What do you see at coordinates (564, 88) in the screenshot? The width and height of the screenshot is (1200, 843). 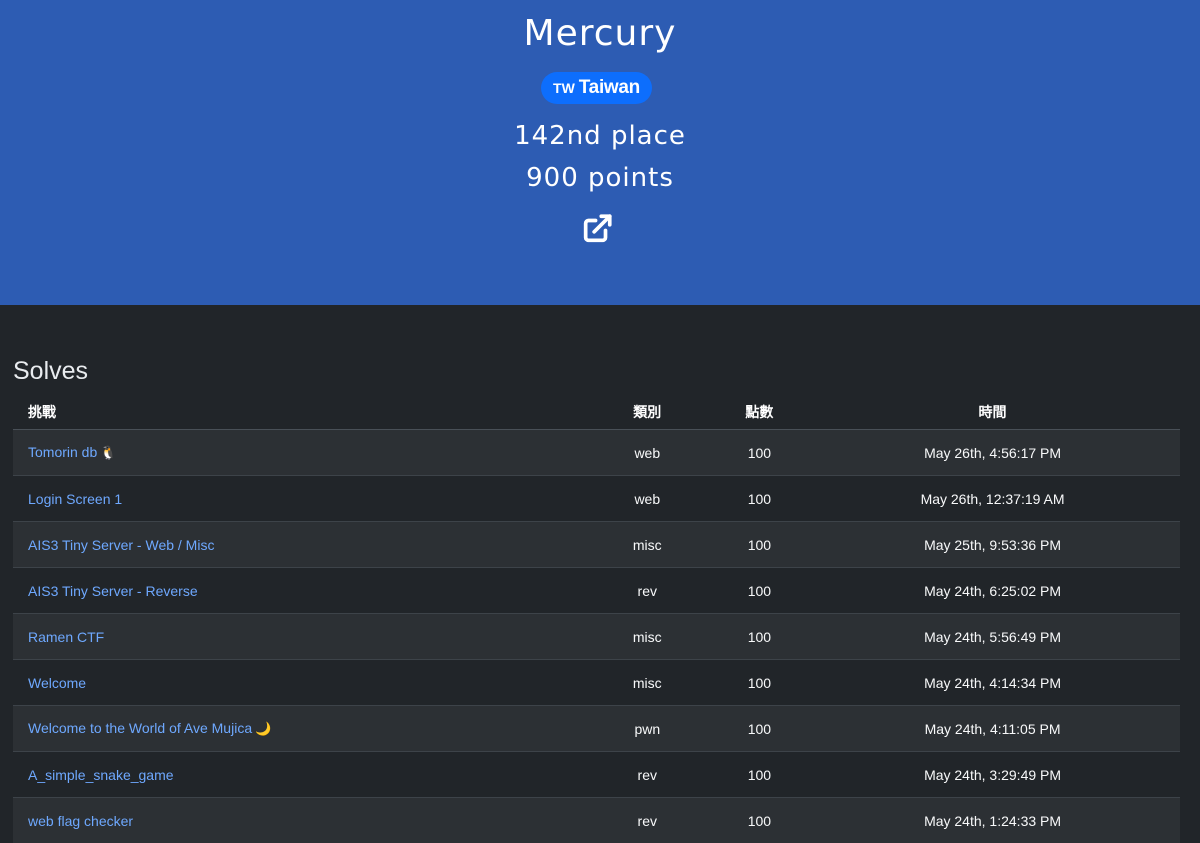 I see `country-code: TW` at bounding box center [564, 88].